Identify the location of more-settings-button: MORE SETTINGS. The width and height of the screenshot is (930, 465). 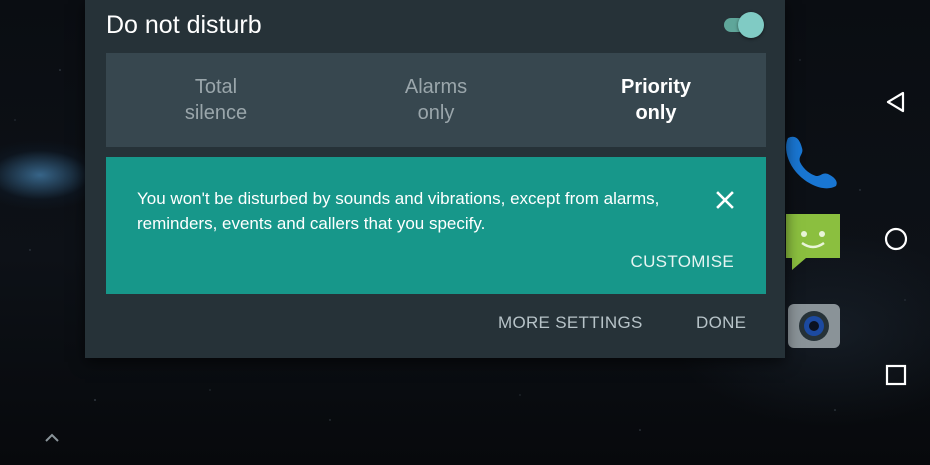
(570, 323).